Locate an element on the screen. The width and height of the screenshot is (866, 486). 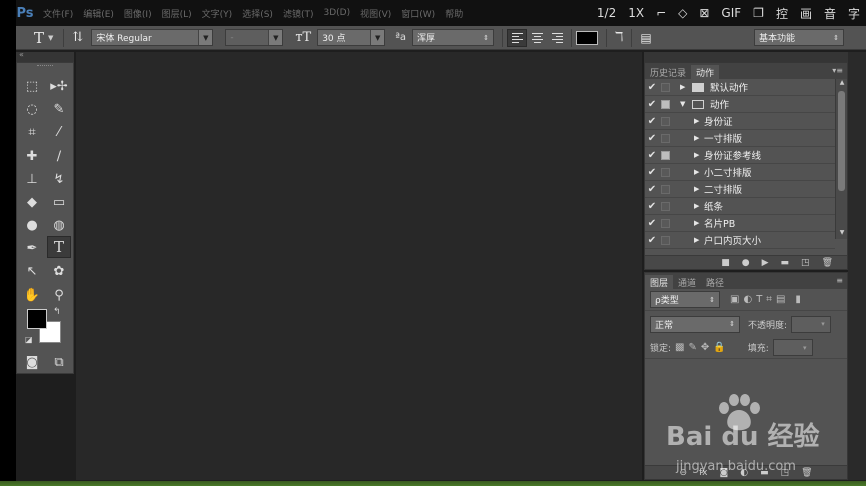
lasso-tool-icon: ◌ is located at coordinates (32, 109).